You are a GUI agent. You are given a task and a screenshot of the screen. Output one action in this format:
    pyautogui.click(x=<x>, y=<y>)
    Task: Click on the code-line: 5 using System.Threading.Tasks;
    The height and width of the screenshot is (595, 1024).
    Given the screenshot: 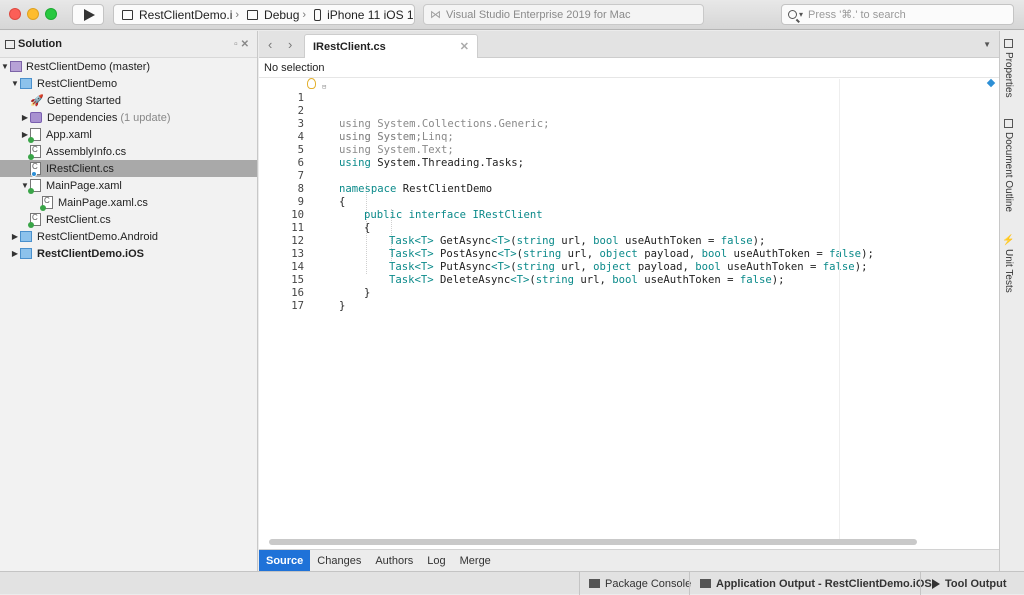 What is the action you would take?
    pyautogui.click(x=391, y=150)
    